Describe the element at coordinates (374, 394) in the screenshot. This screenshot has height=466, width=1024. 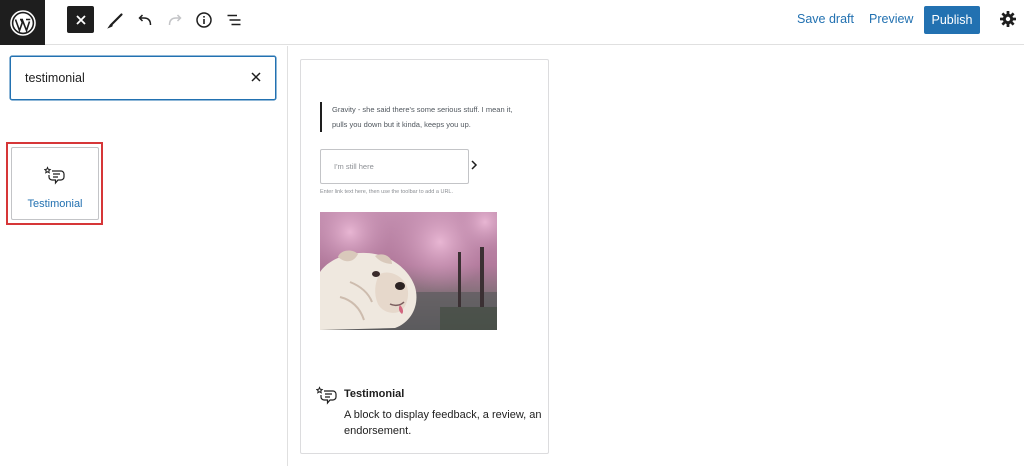
I see `block-title: Testimonial` at that location.